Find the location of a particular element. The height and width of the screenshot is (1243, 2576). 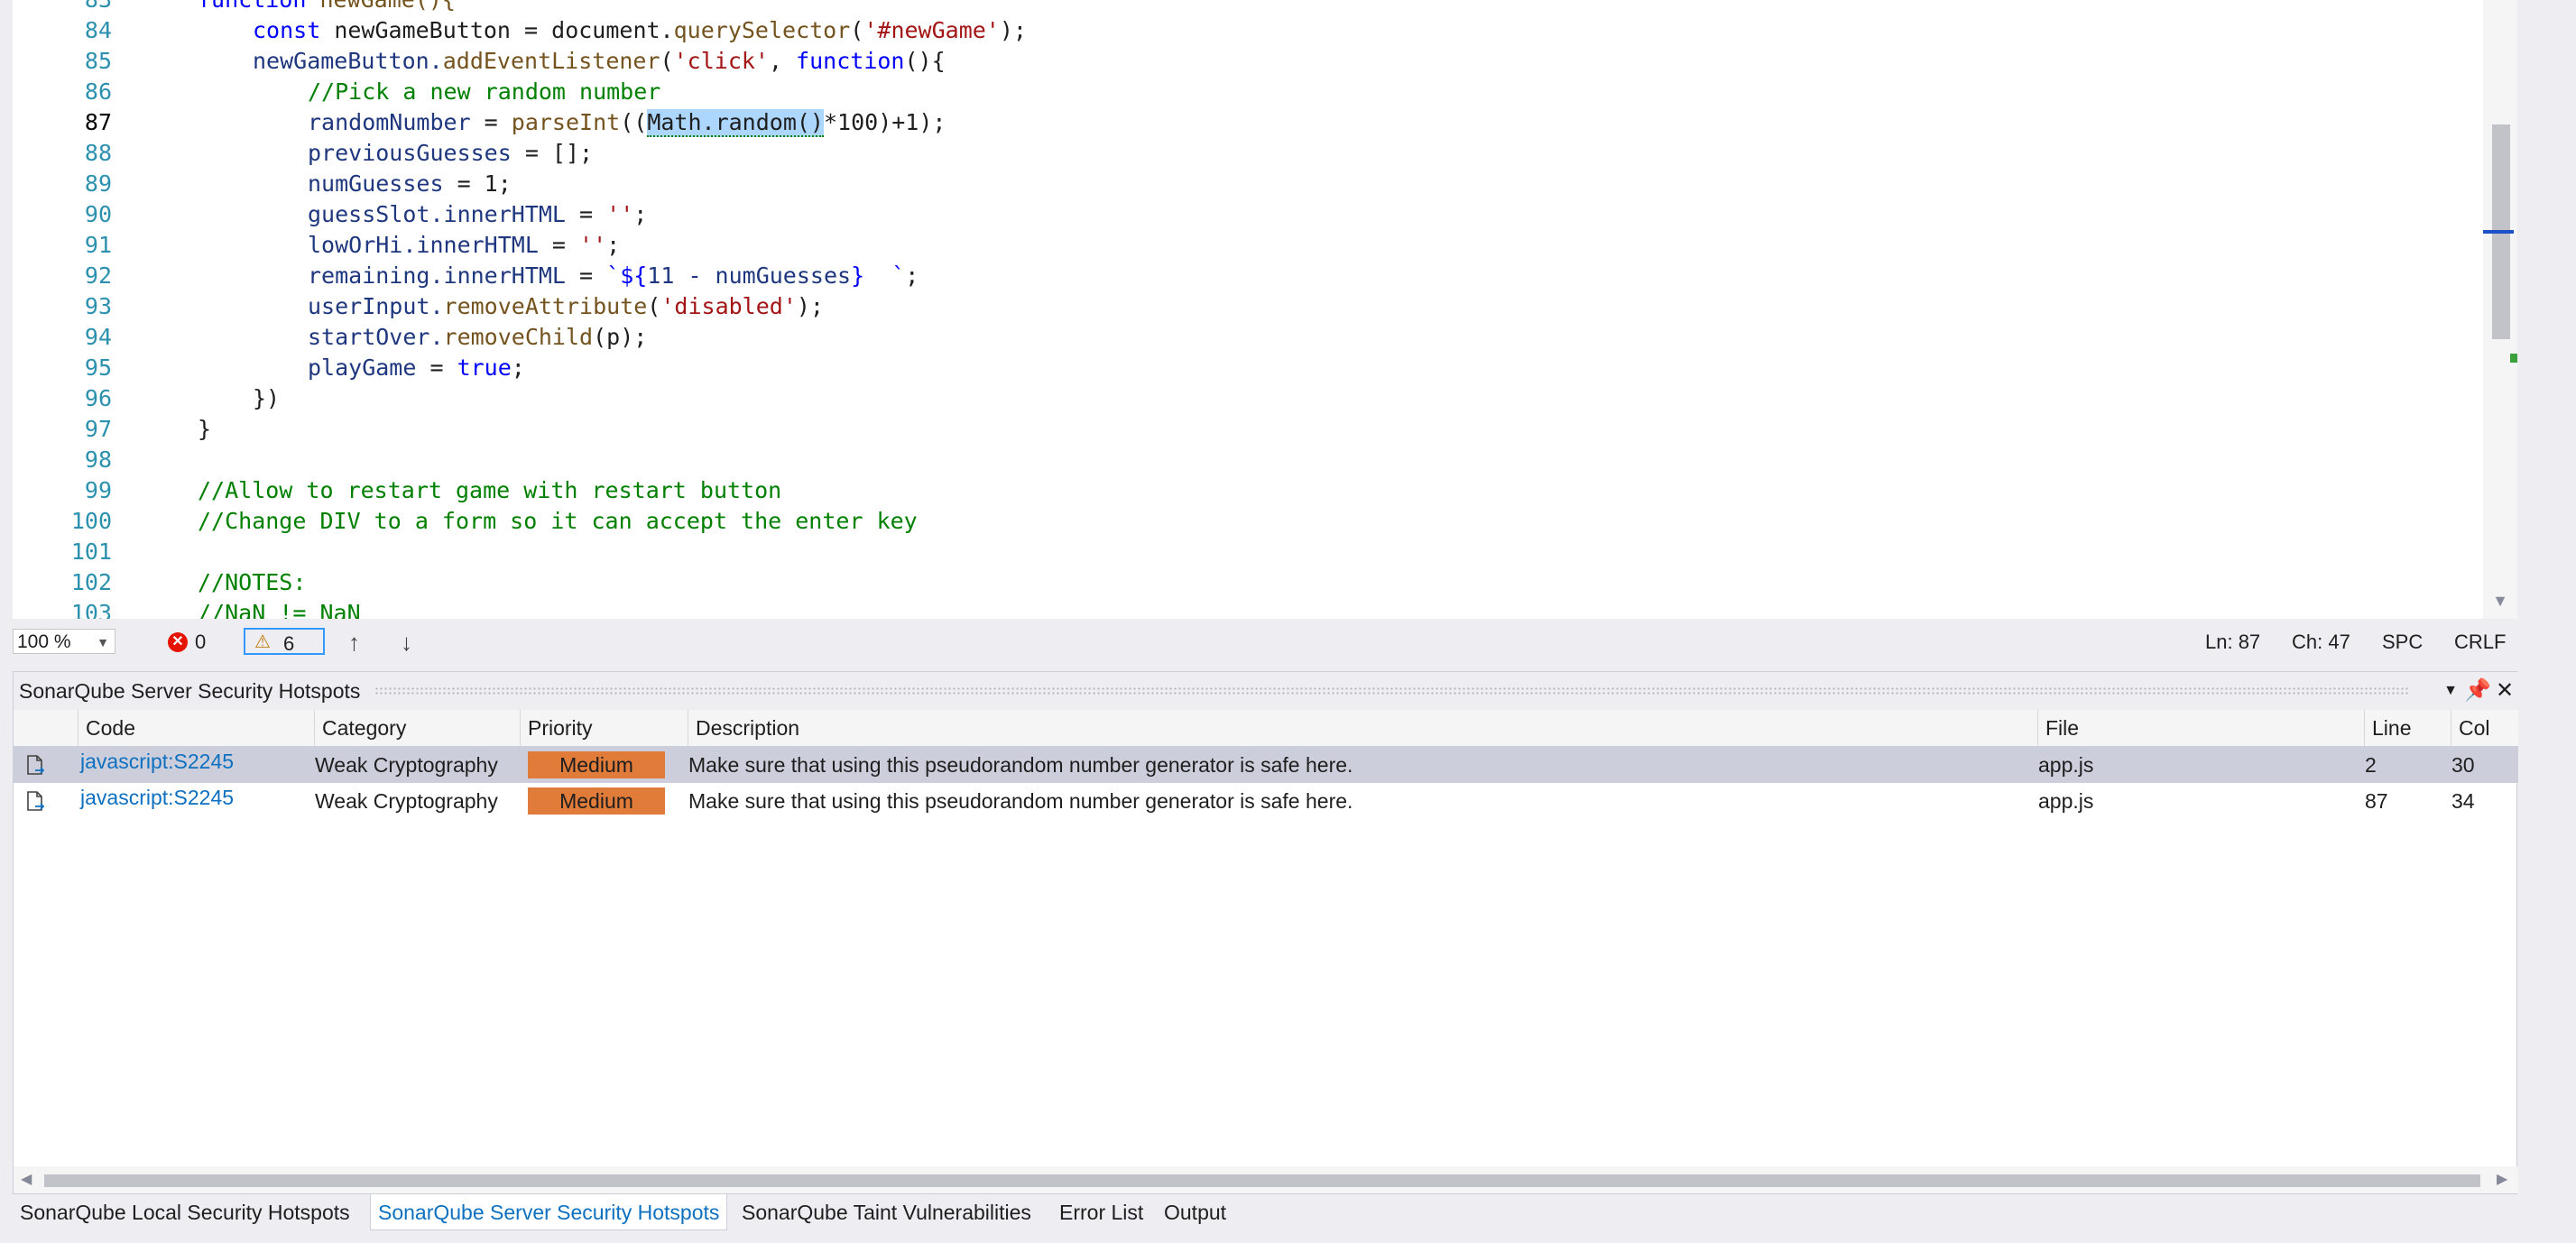

chevron-down-icon: ▼ is located at coordinates (103, 642).